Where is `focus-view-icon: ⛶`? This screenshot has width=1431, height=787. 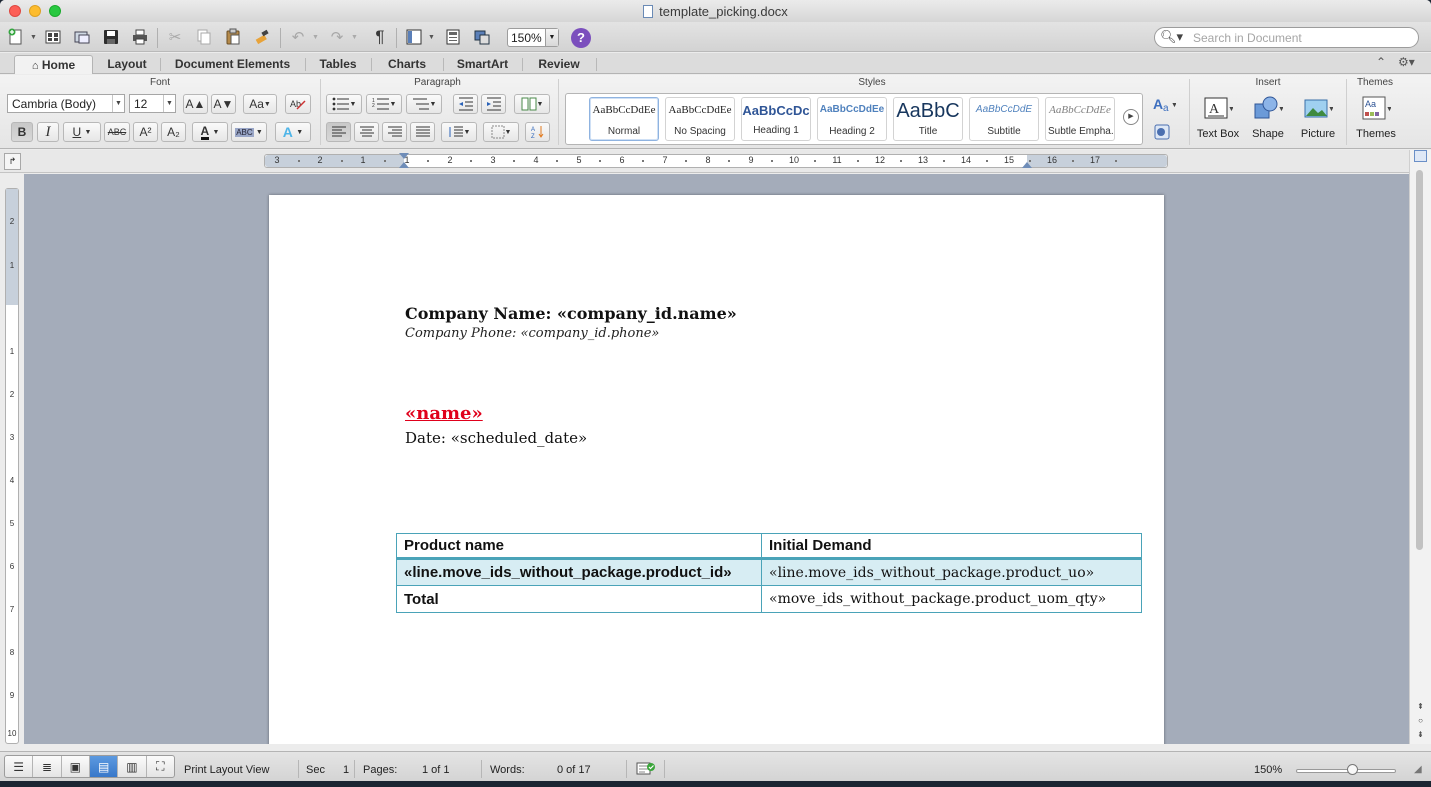 focus-view-icon: ⛶ is located at coordinates (160, 766).